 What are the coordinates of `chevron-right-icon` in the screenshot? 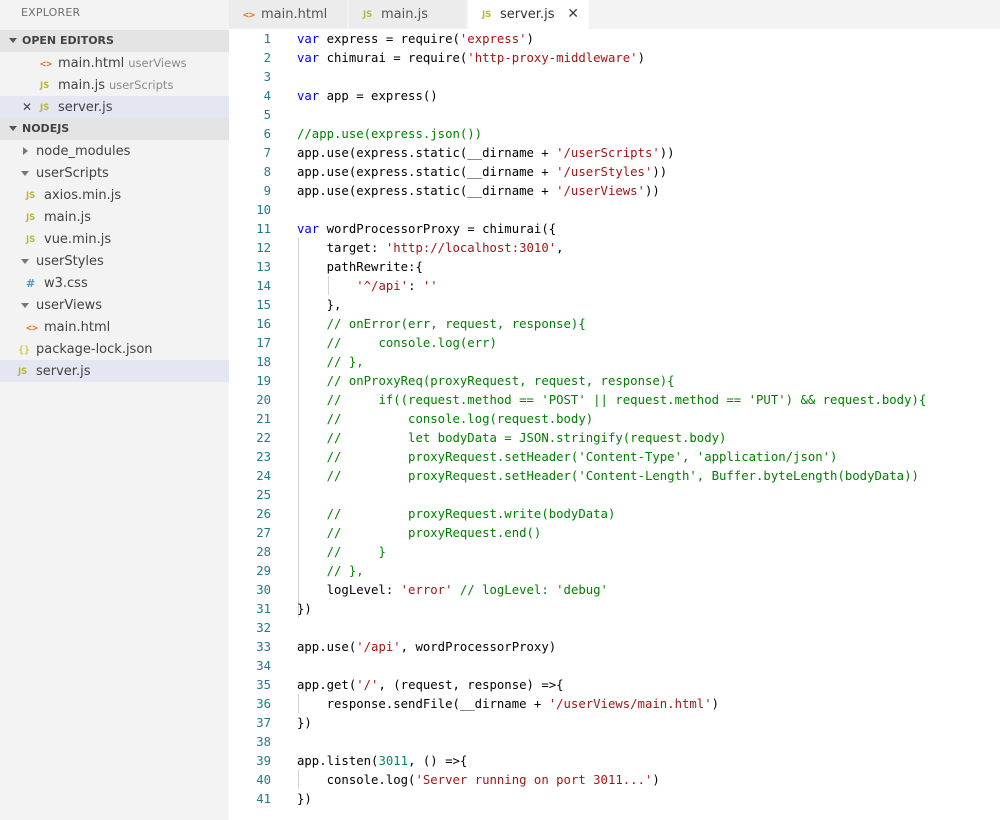 It's located at (25, 151).